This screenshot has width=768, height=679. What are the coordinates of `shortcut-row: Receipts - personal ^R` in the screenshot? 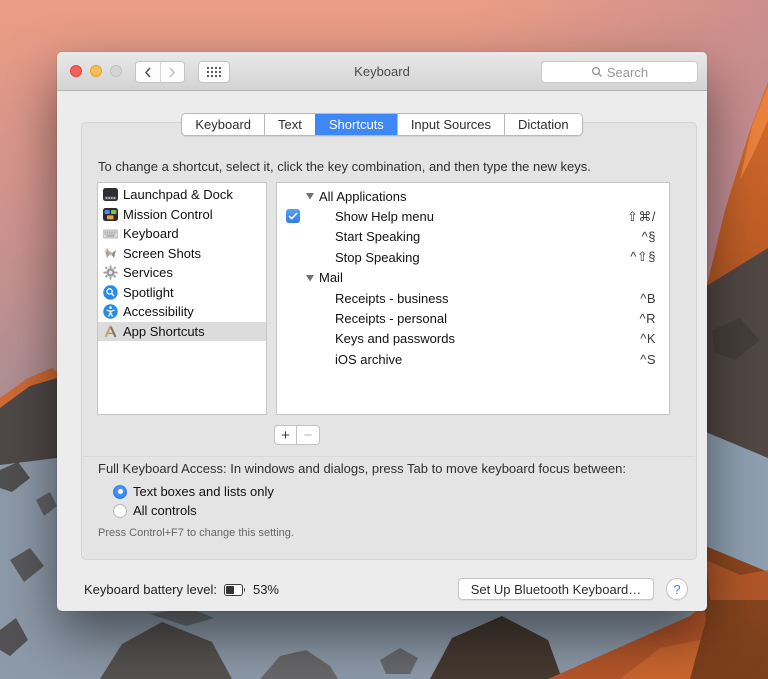 It's located at (473, 318).